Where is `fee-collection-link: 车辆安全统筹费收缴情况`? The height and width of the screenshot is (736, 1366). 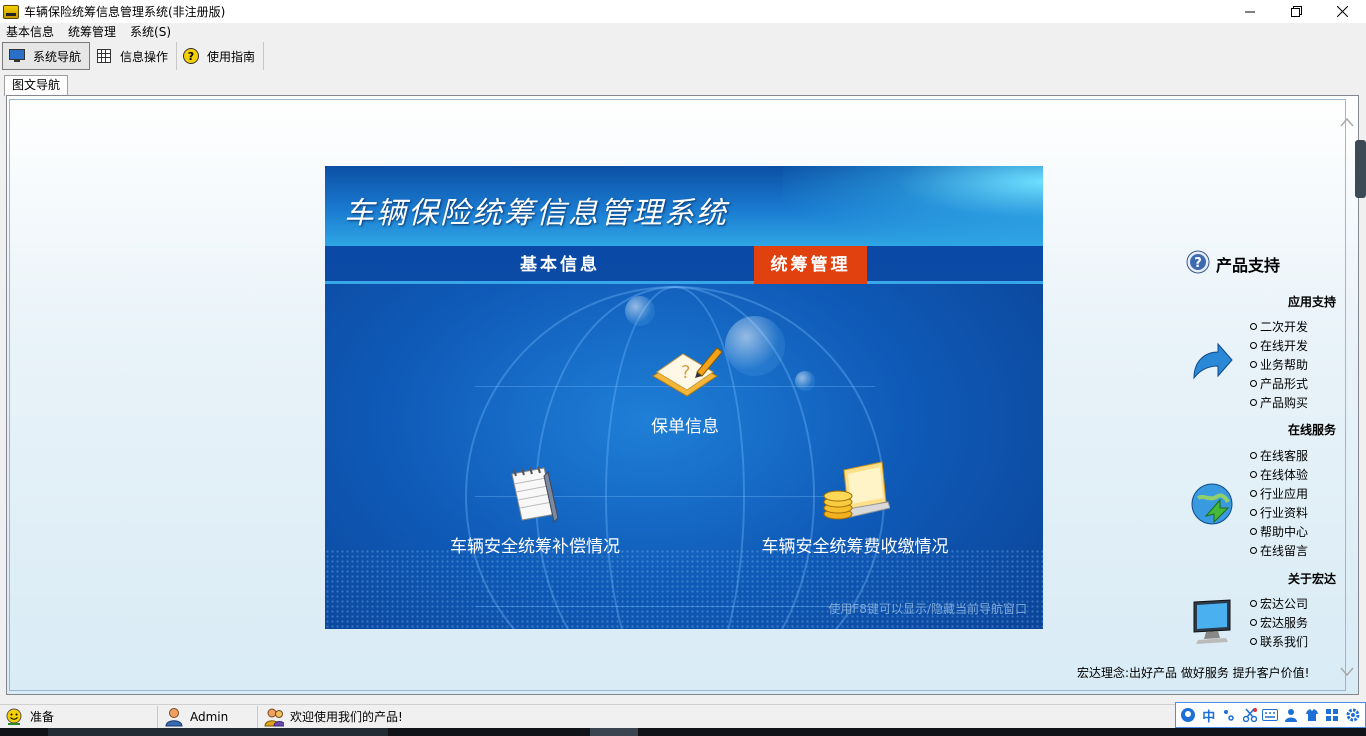
fee-collection-link: 车辆安全统筹费收缴情况 is located at coordinates (855, 507).